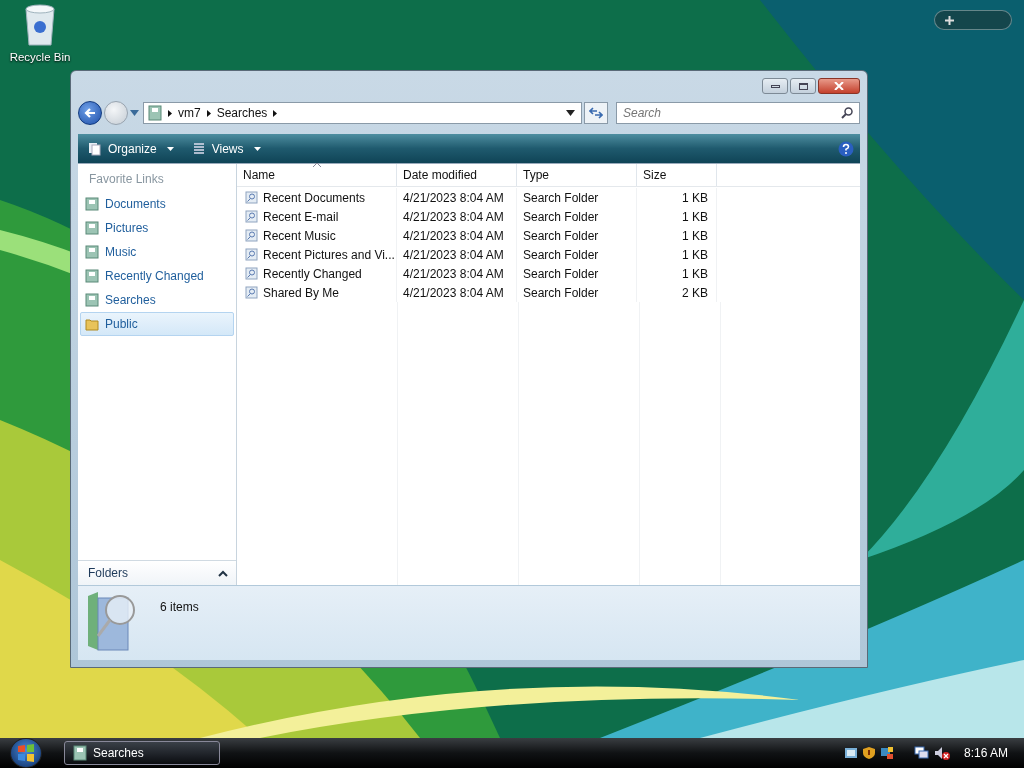 The height and width of the screenshot is (768, 1024). I want to click on chevron-up-icon, so click(223, 573).